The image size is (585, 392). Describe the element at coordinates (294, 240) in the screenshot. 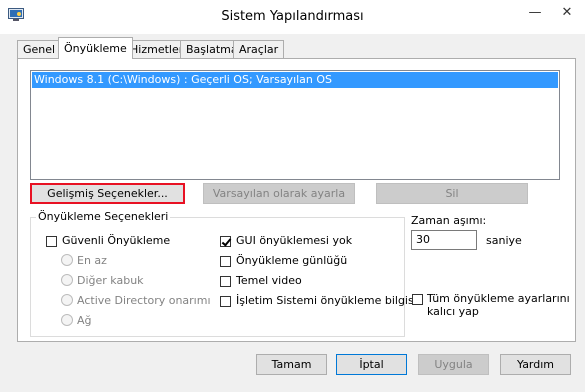

I see `no-gui-boot-label: GUI önyüklemesi yok` at that location.